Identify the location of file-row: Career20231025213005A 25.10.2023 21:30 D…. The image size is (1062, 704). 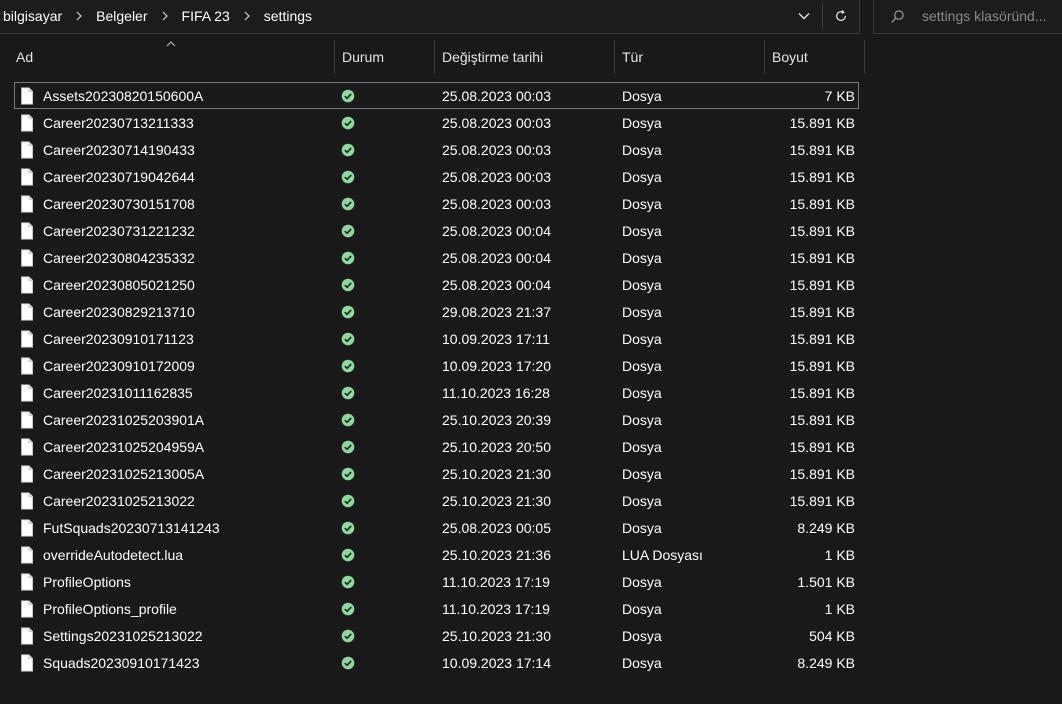
(433, 473).